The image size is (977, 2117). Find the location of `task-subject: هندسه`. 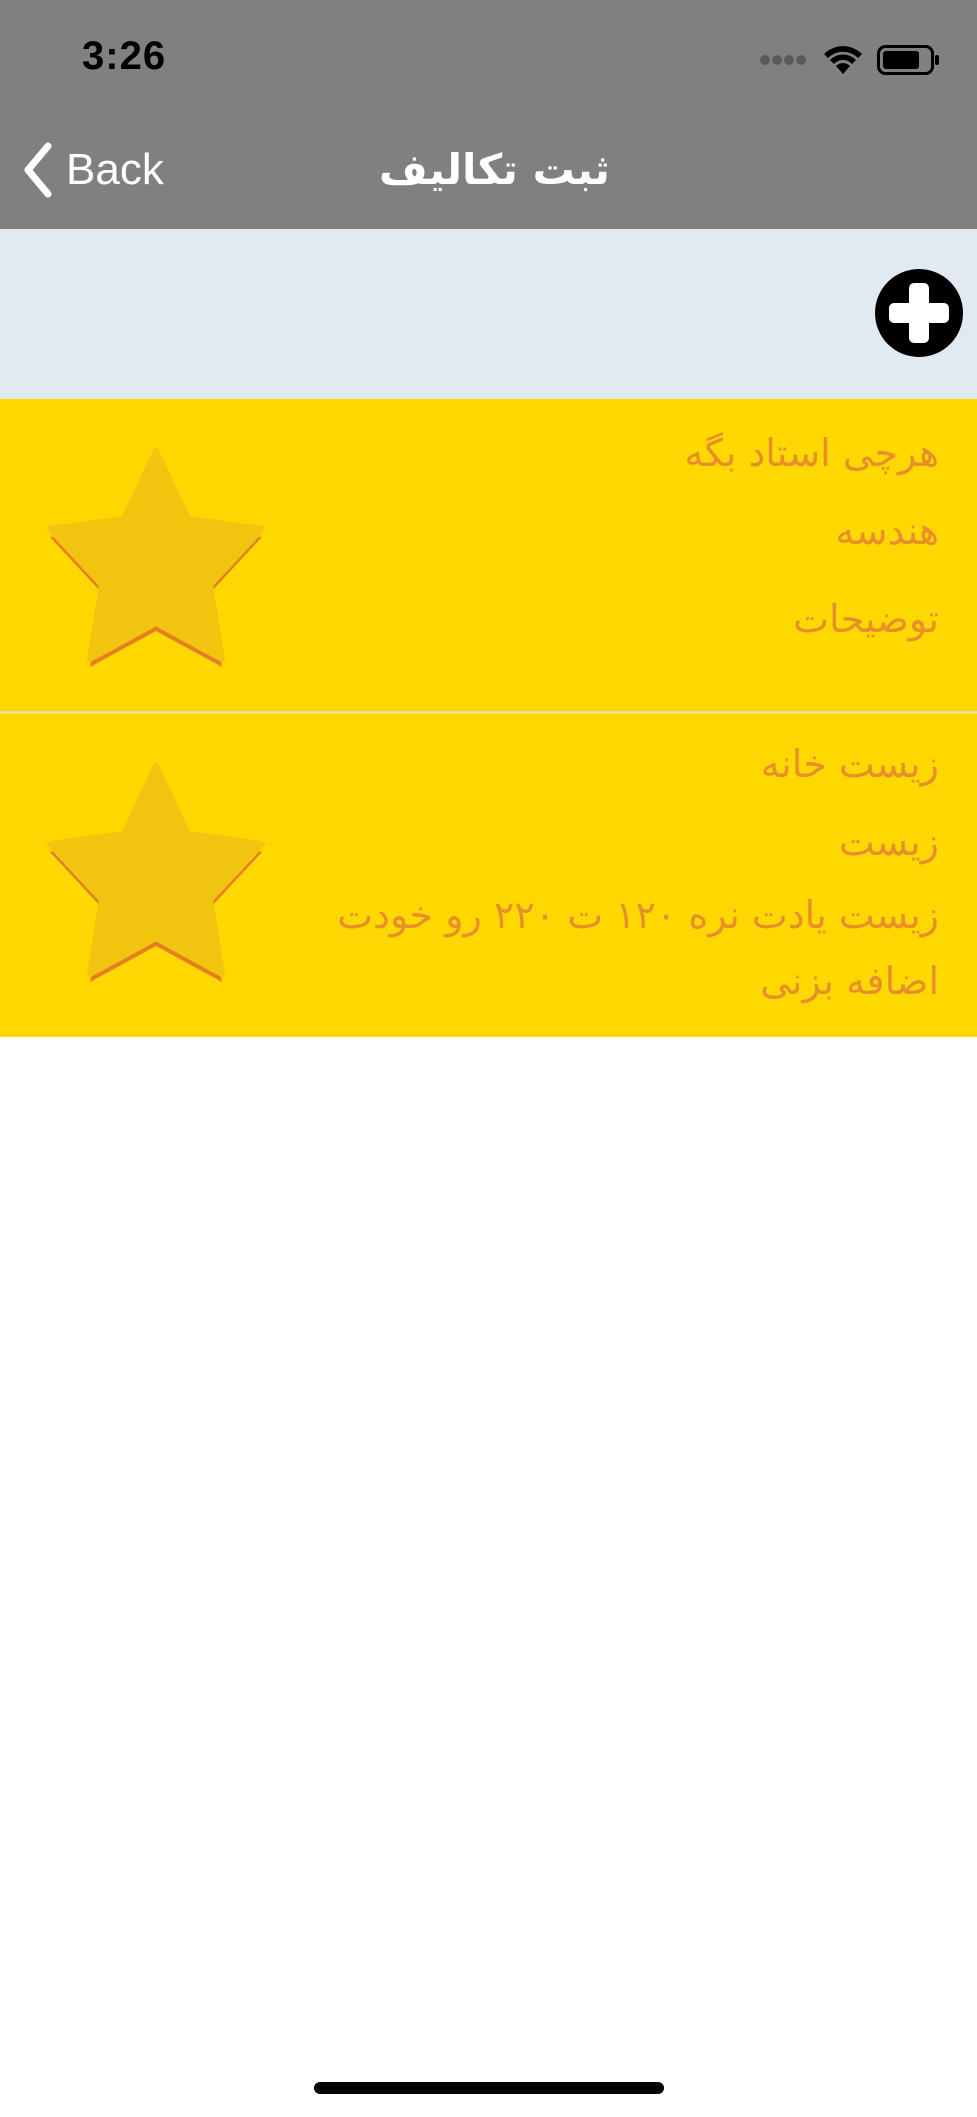

task-subject: هندسه is located at coordinates (887, 531).